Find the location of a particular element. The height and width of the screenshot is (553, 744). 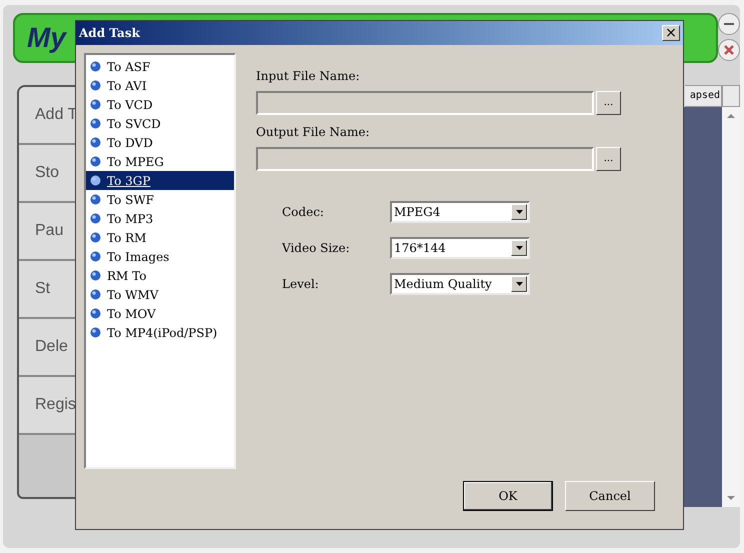

close-button: × is located at coordinates (671, 33).